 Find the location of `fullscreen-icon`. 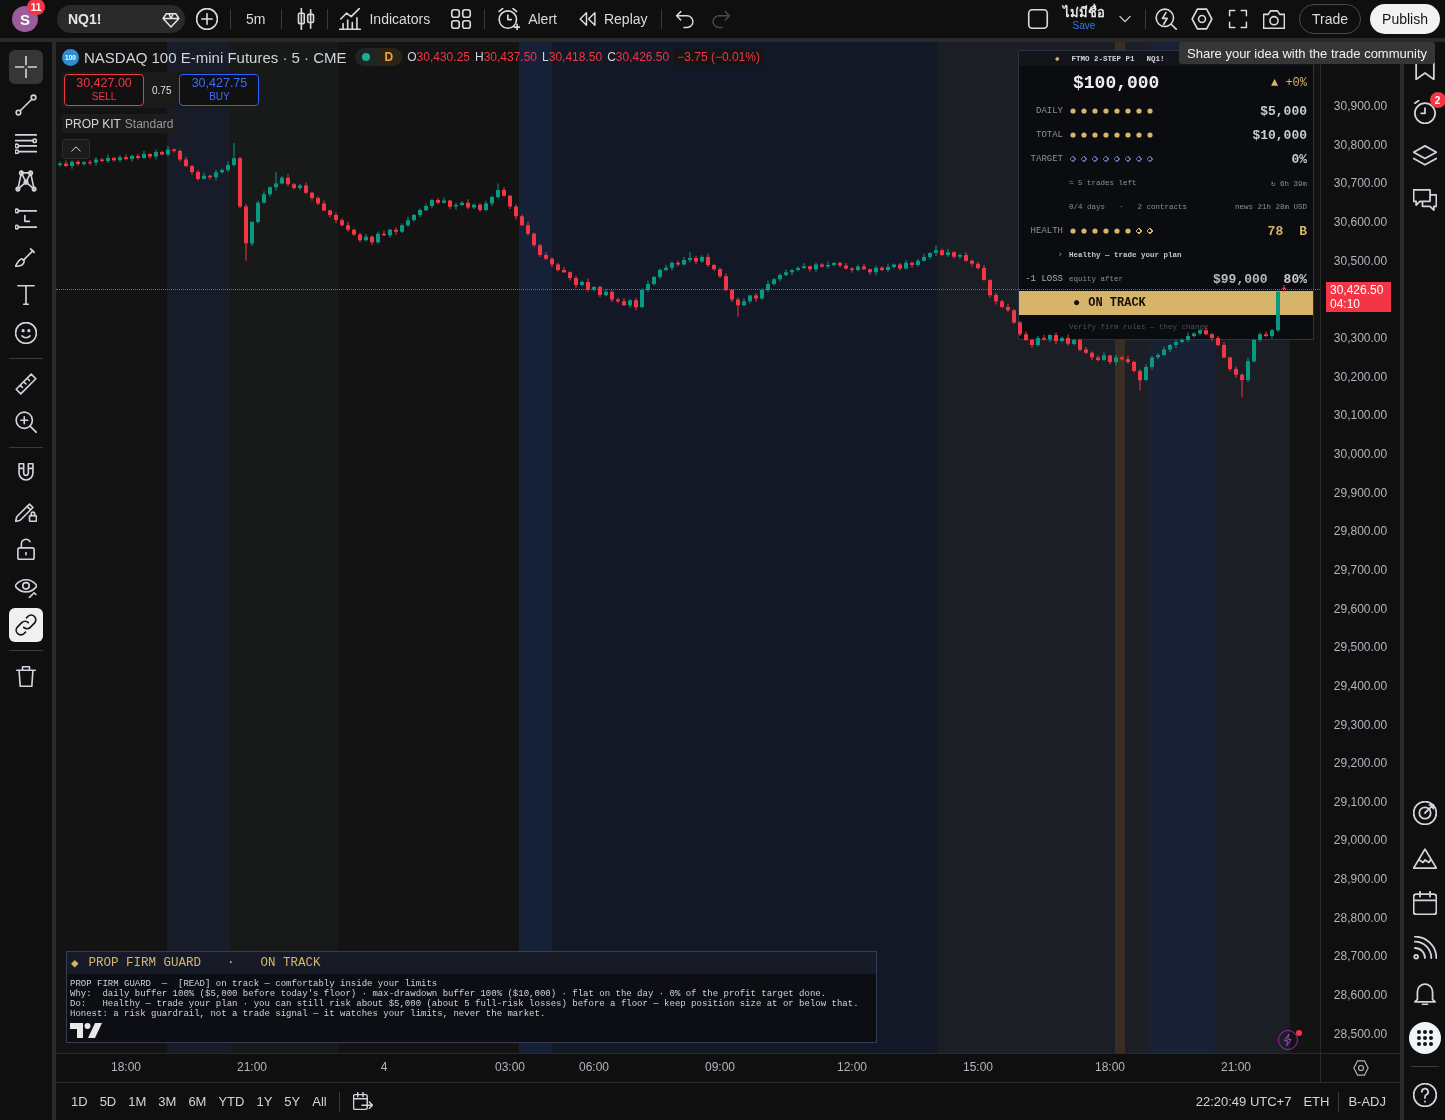

fullscreen-icon is located at coordinates (1238, 19).